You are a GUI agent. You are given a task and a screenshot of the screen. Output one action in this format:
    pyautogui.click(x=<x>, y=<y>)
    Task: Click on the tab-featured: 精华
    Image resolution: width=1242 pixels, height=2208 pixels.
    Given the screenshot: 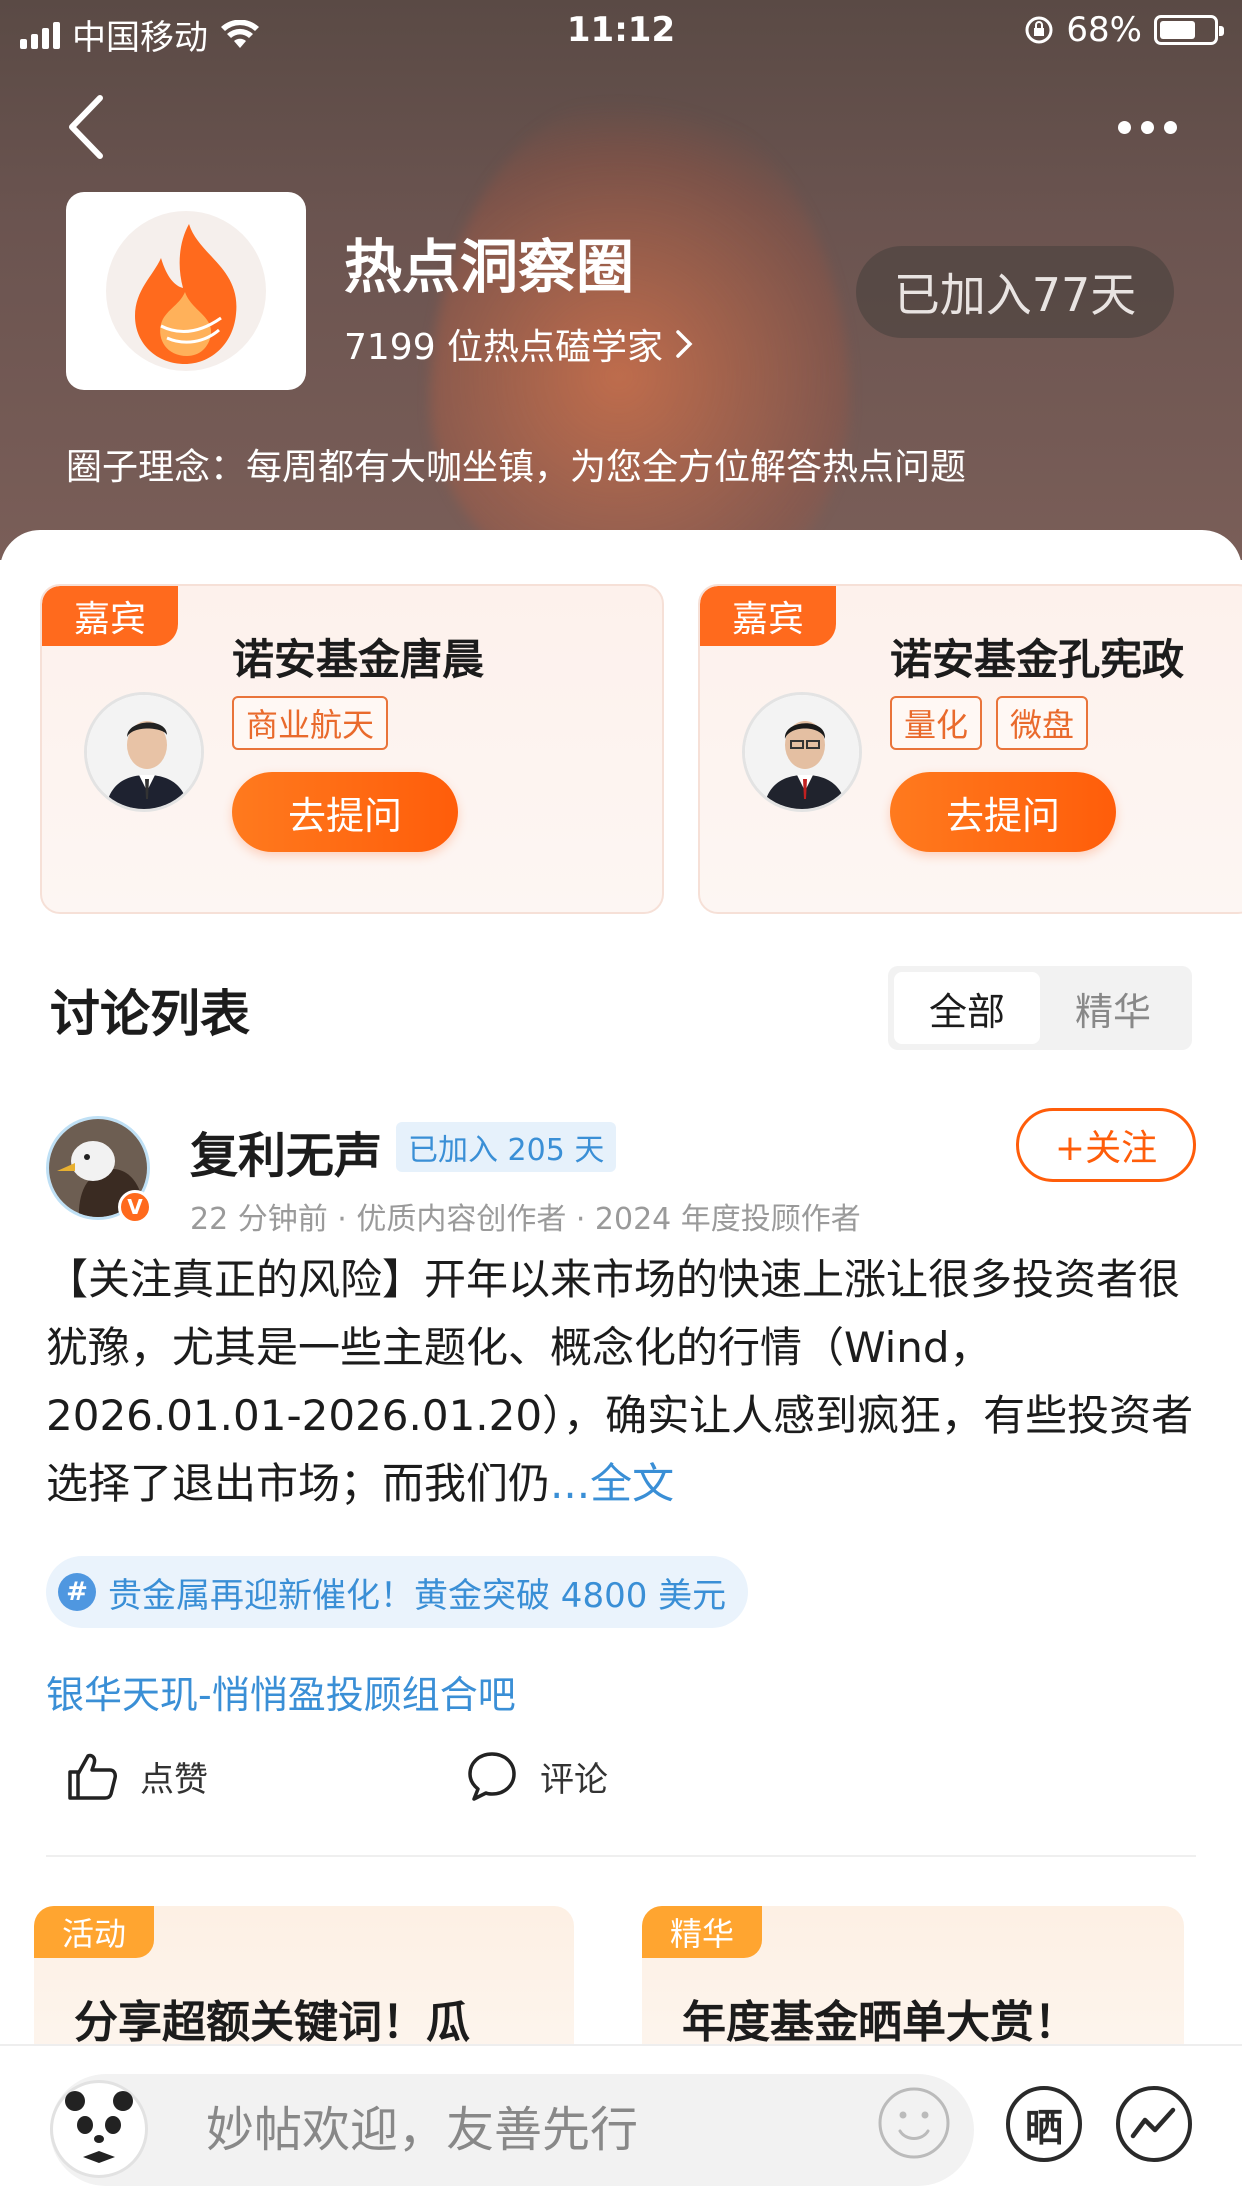 What is the action you would take?
    pyautogui.click(x=1113, y=1008)
    